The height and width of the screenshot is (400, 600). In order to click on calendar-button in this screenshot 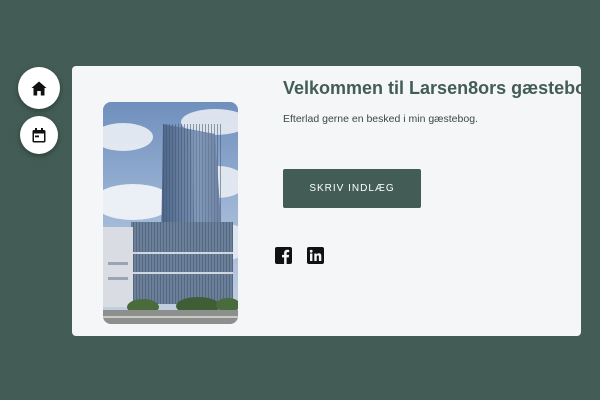, I will do `click(39, 135)`.